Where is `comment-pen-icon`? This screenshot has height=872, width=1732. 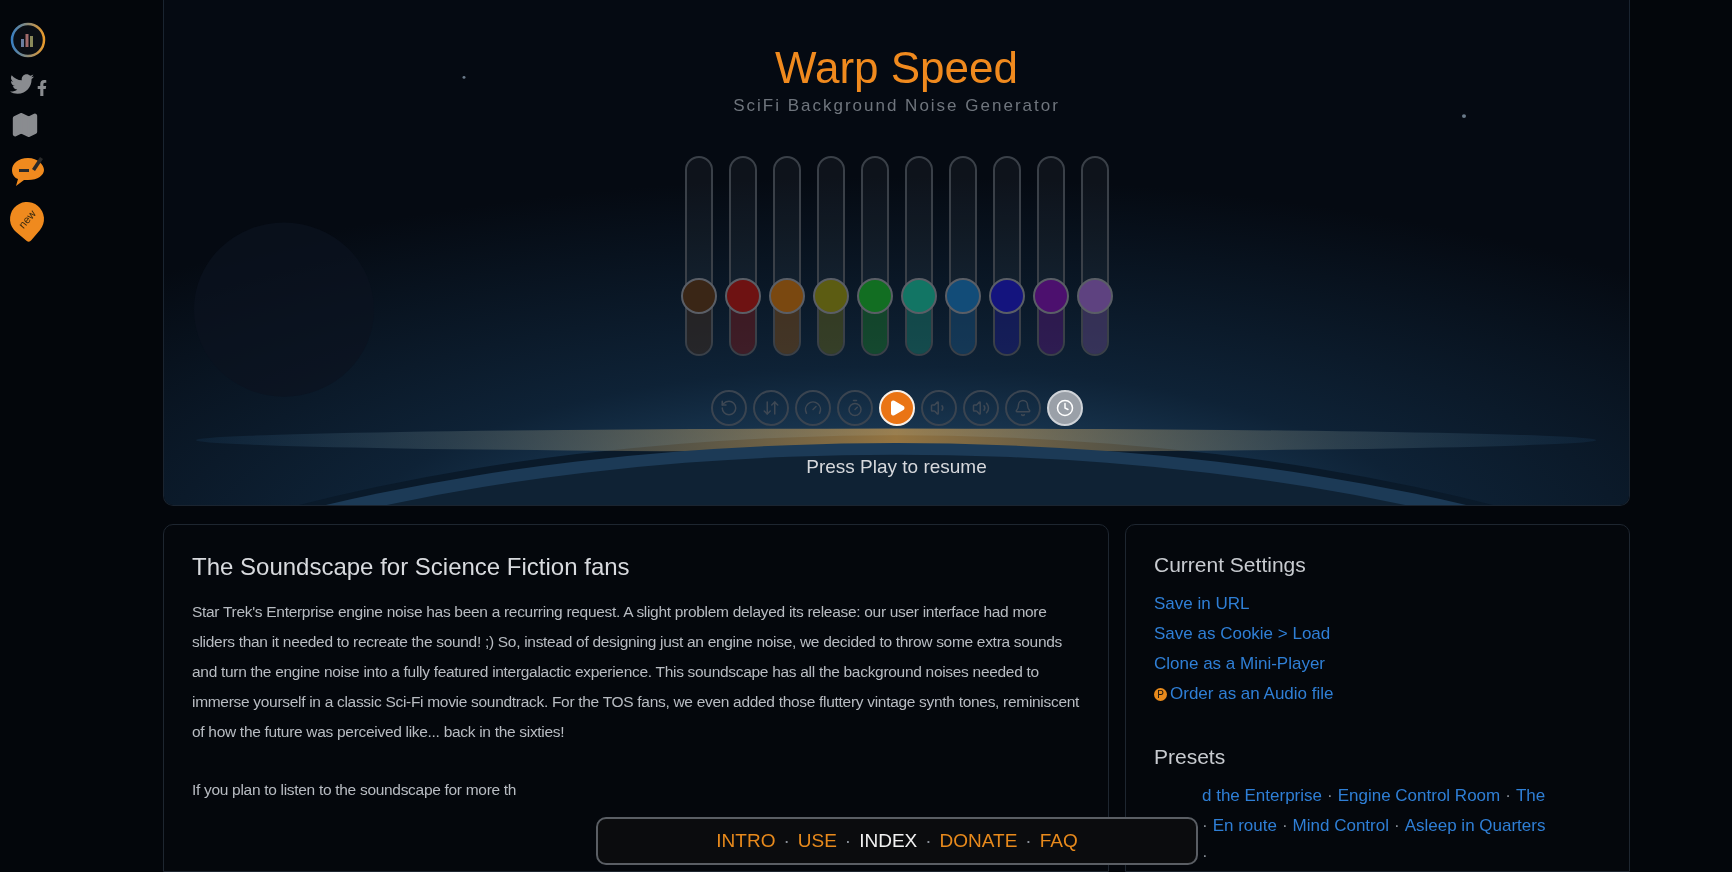 comment-pen-icon is located at coordinates (28, 171).